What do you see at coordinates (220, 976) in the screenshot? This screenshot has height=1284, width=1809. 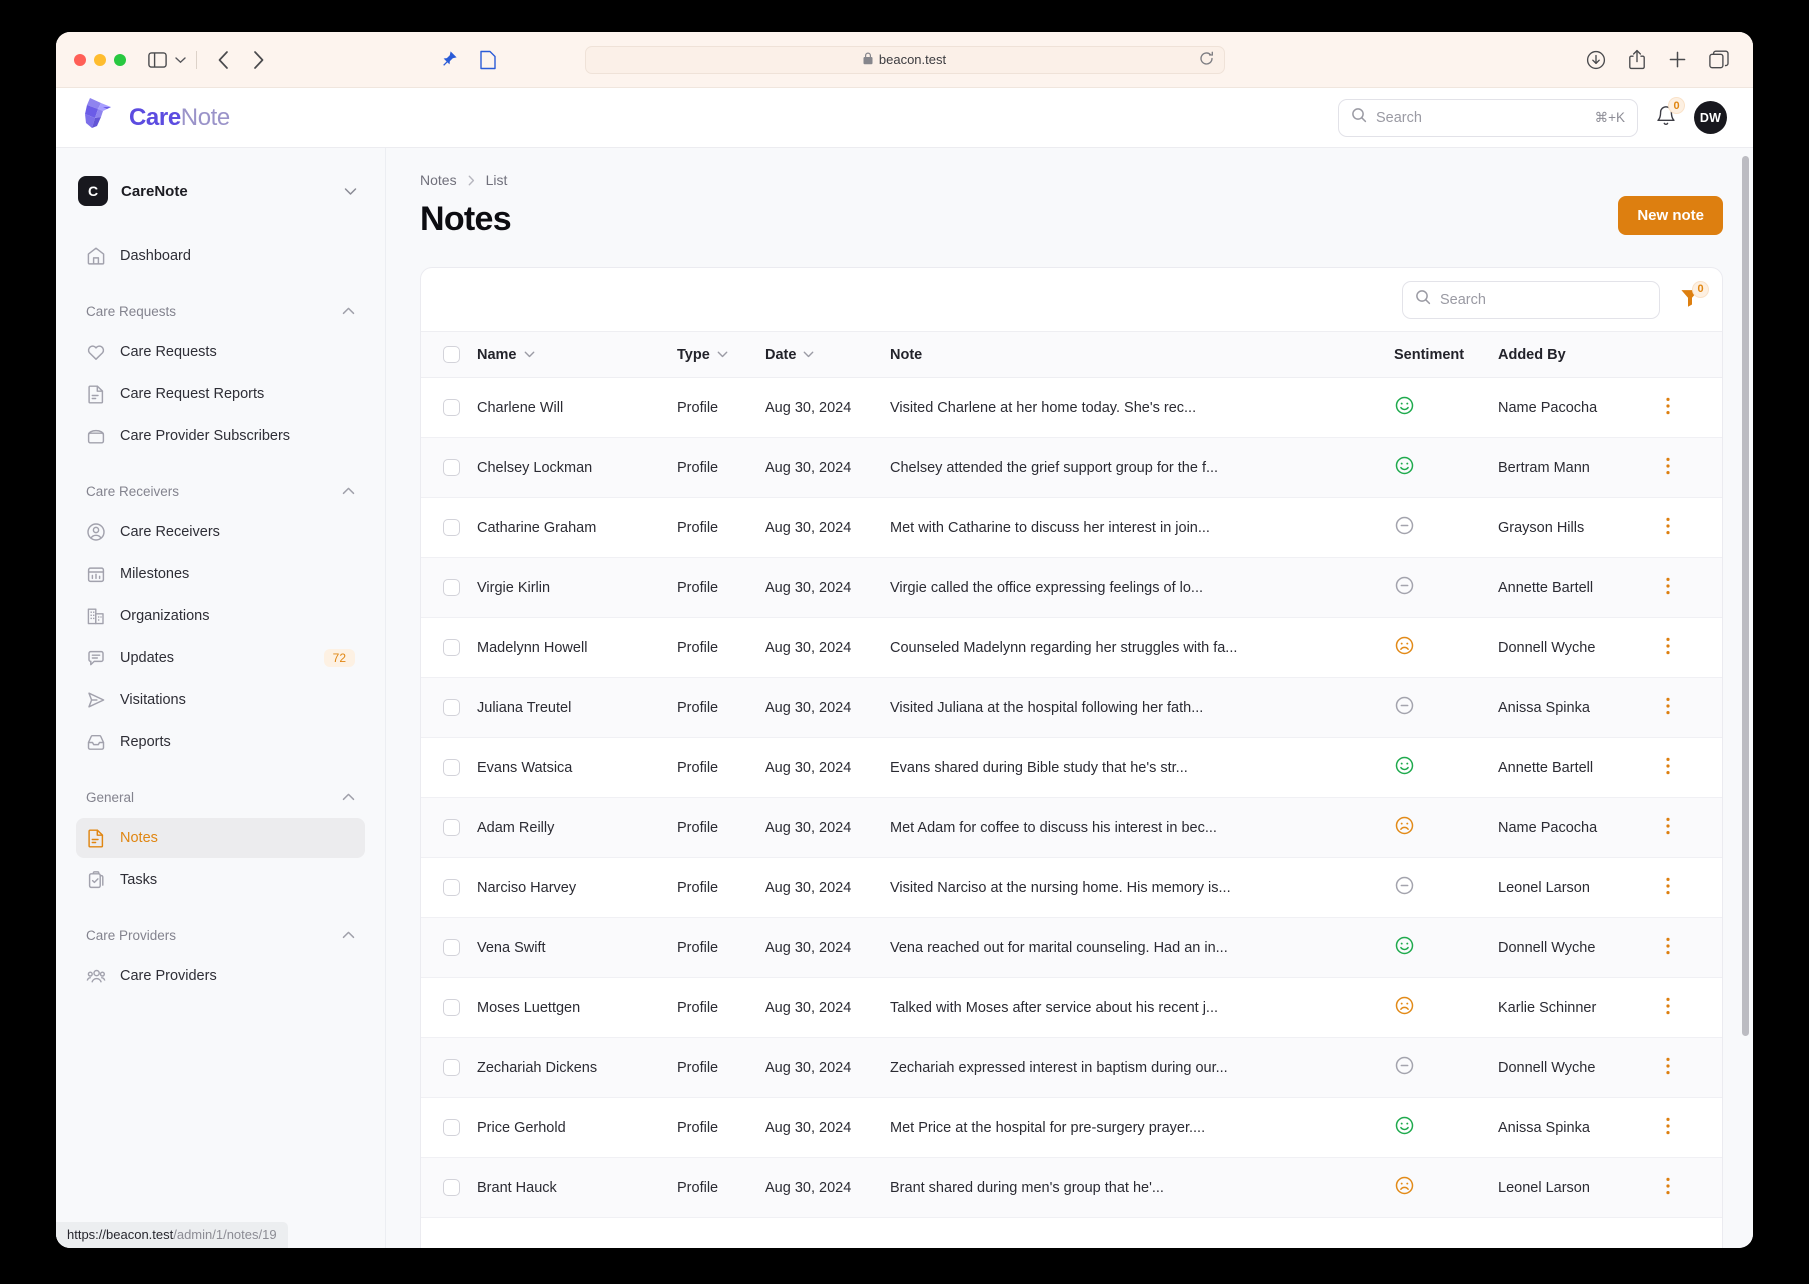 I see `sidebar-item-care-providers: Care Providers` at bounding box center [220, 976].